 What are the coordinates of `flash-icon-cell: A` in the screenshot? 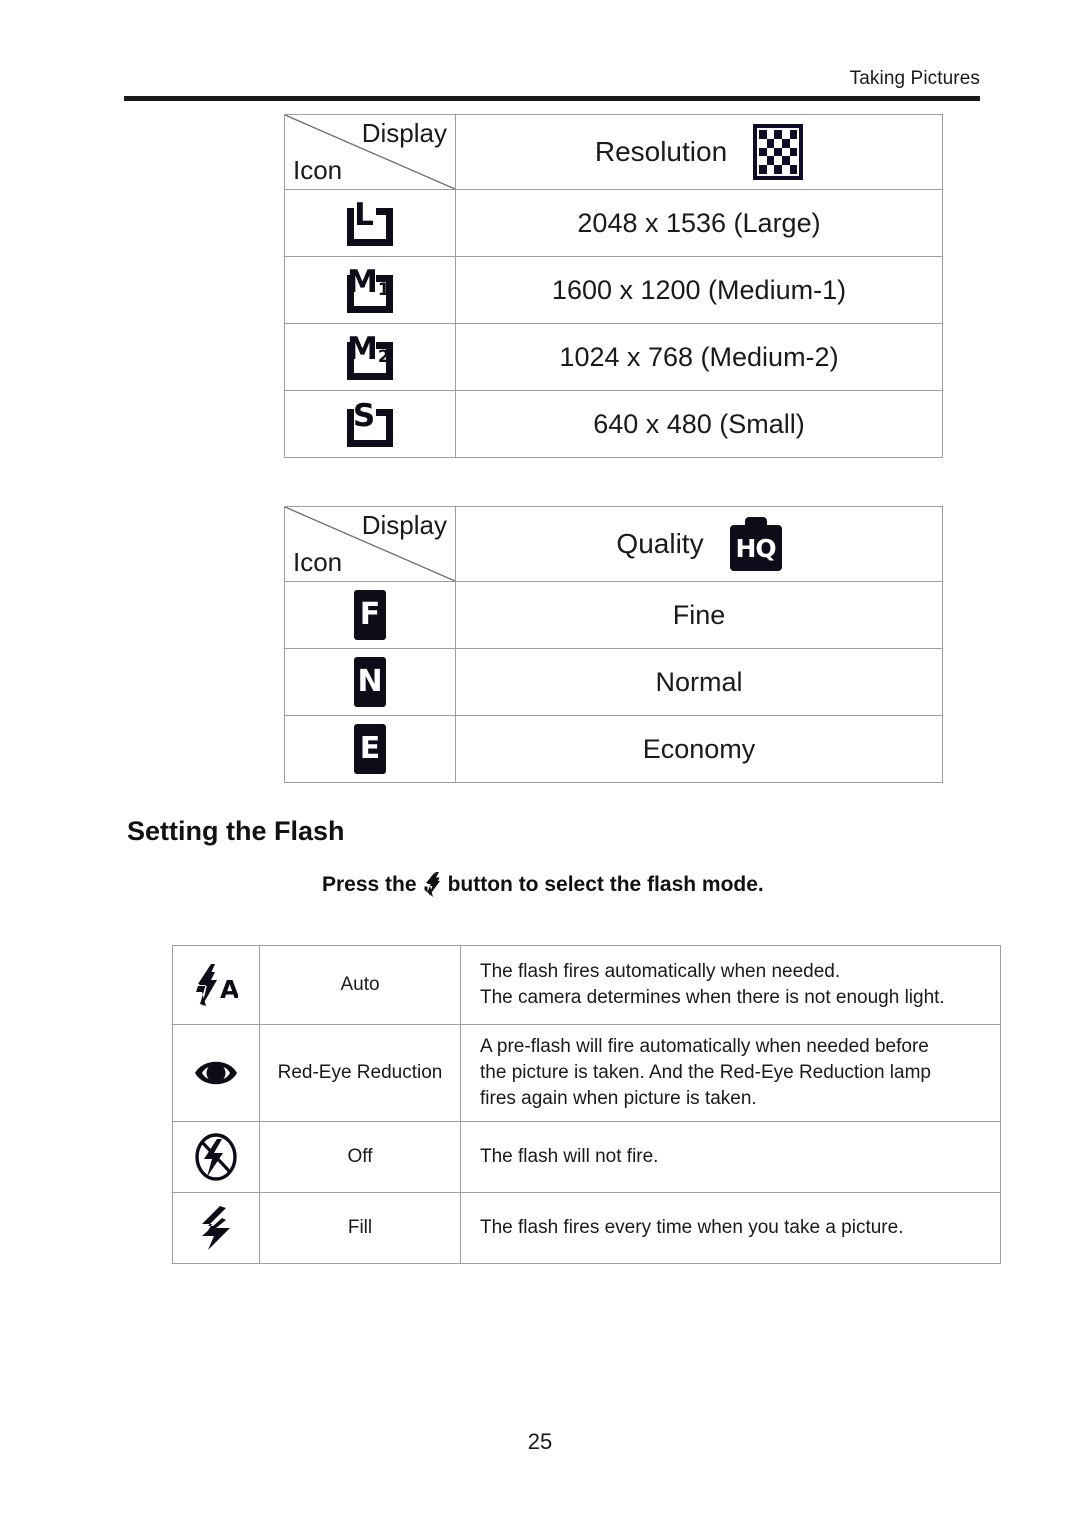 It's located at (216, 985).